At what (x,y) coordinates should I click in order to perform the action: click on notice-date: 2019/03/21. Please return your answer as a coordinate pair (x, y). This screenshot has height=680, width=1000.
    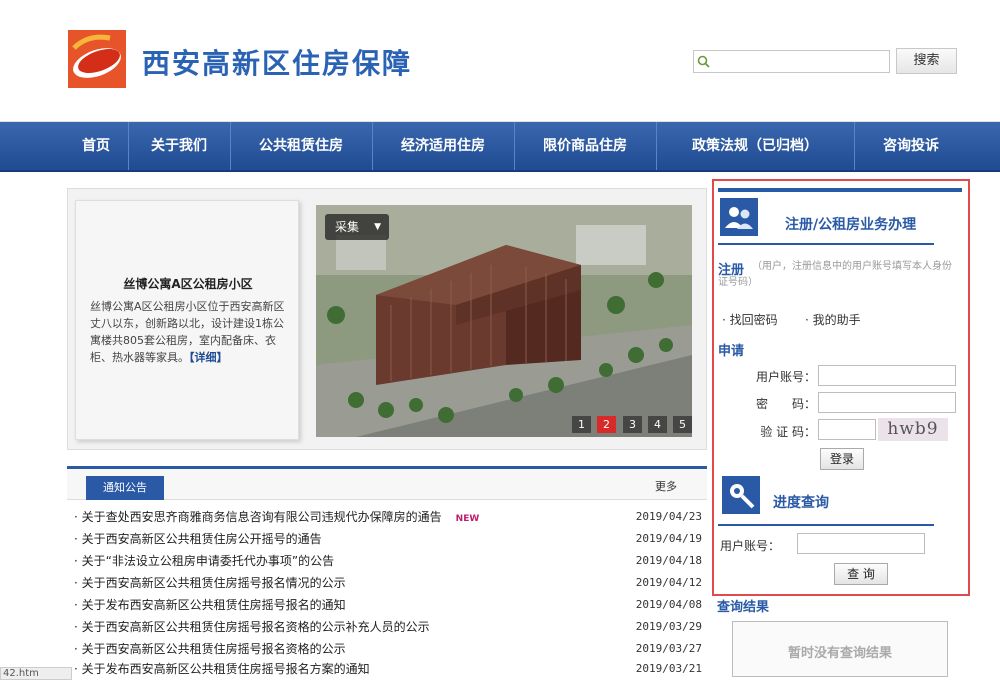
    Looking at the image, I should click on (668, 668).